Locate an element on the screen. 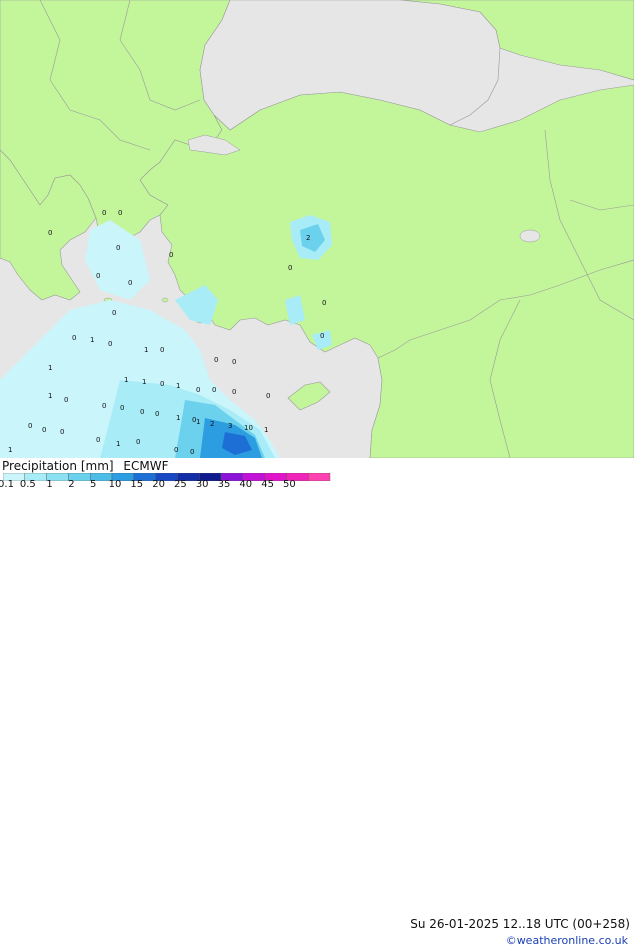  legend-title-row: Precipitation [mm] ECMWF is located at coordinates (88, 466).